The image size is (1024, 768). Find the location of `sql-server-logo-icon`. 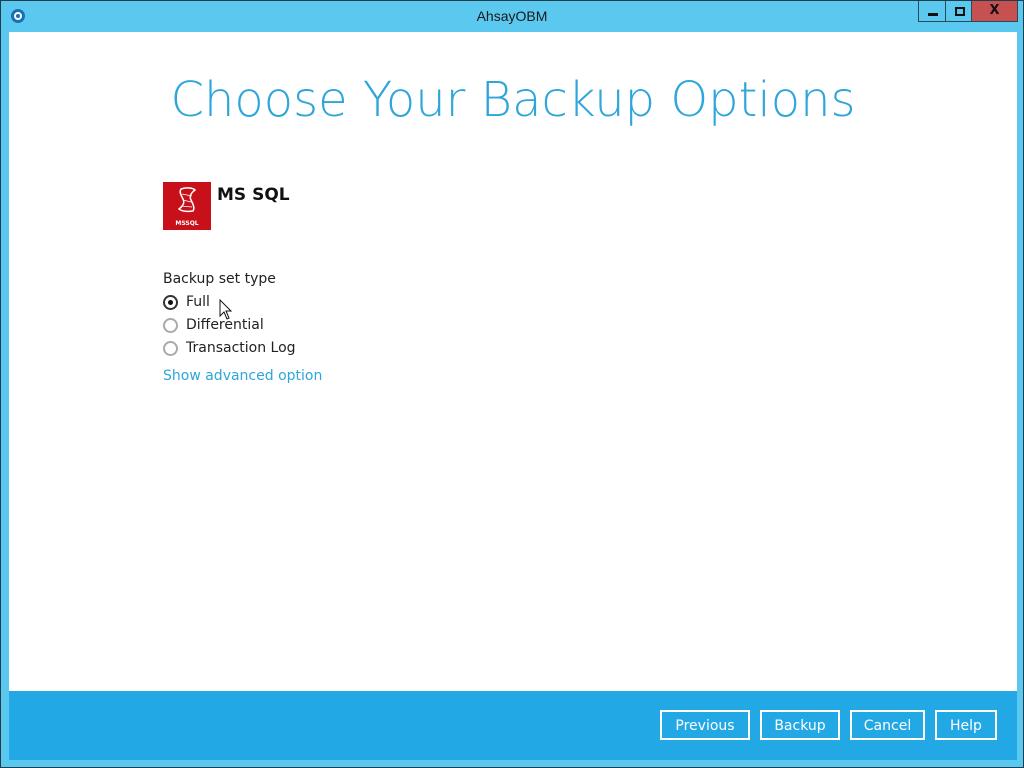

sql-server-logo-icon is located at coordinates (187, 200).